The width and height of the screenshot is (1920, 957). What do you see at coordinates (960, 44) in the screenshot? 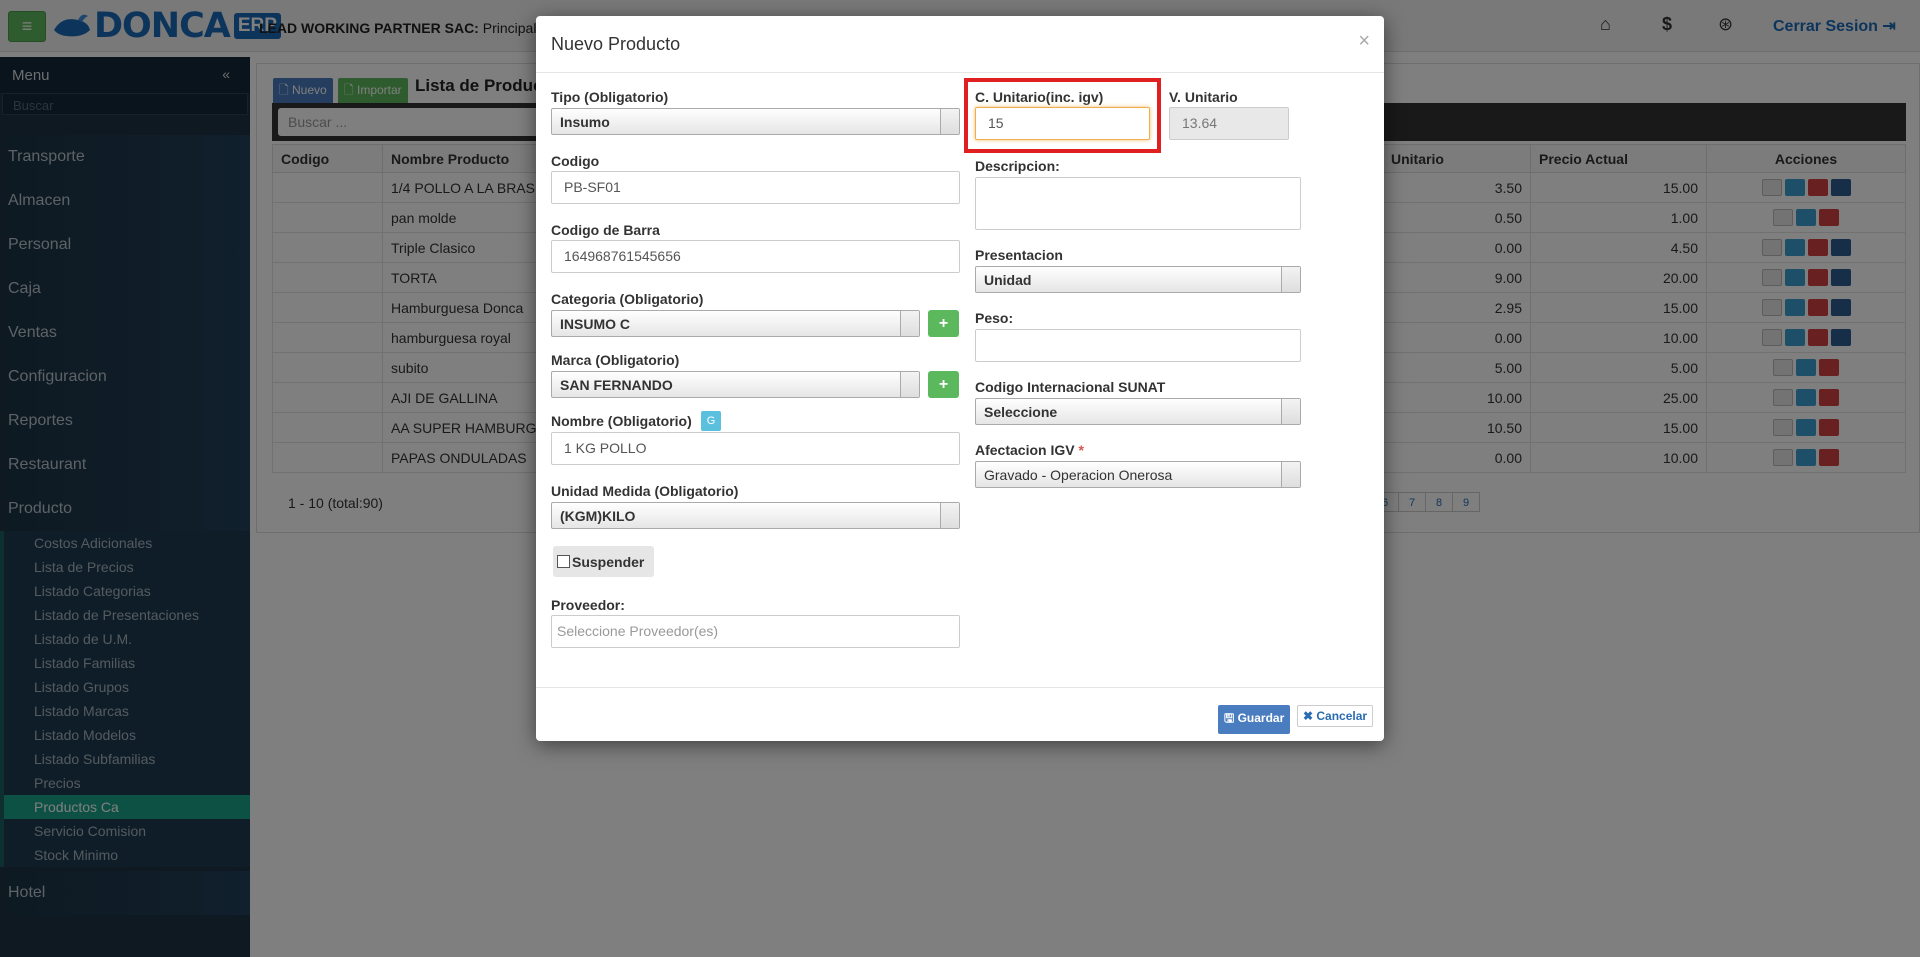
I see `modal-header: Nuevo Producto ×` at bounding box center [960, 44].